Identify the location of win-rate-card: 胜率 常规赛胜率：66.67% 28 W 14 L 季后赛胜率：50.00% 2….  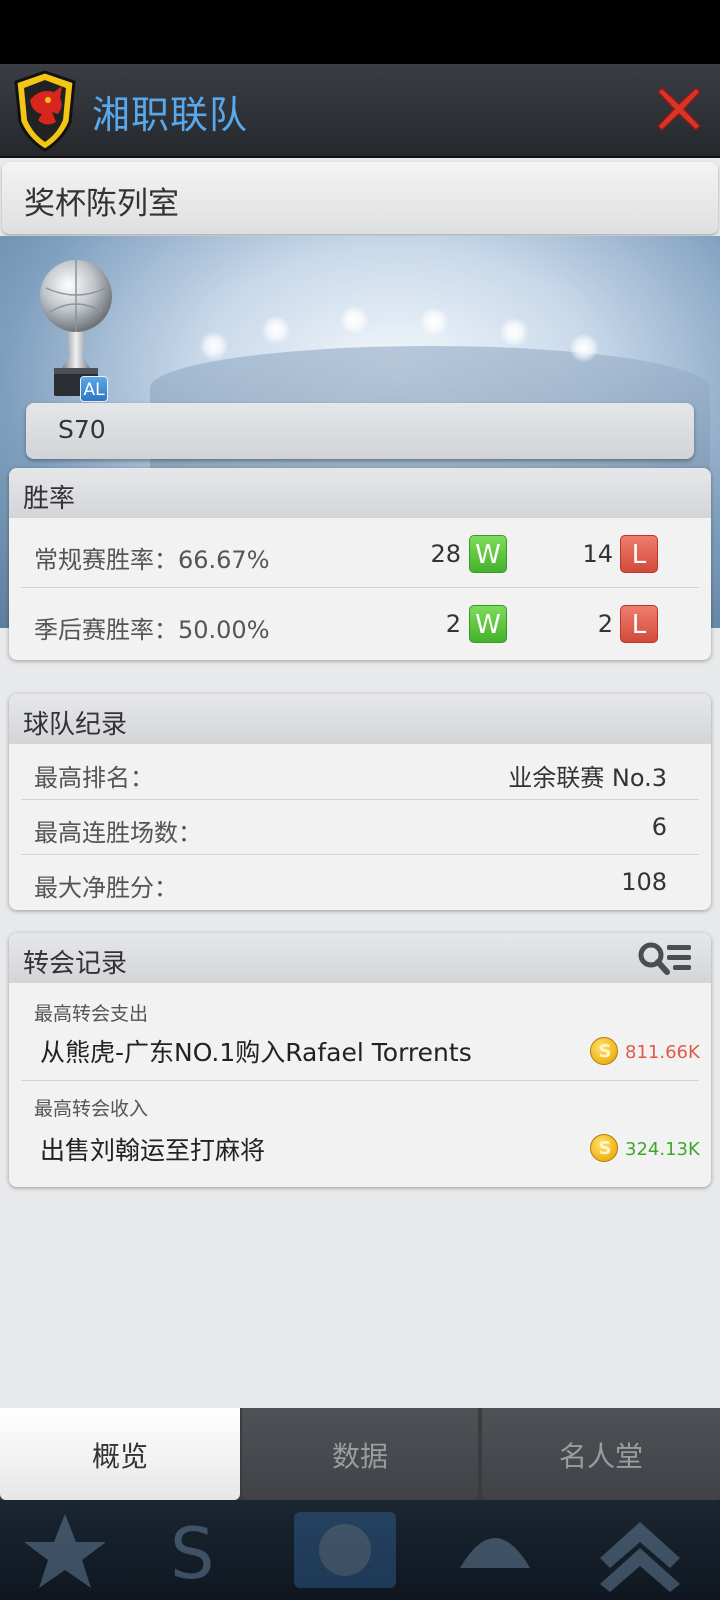
(360, 564).